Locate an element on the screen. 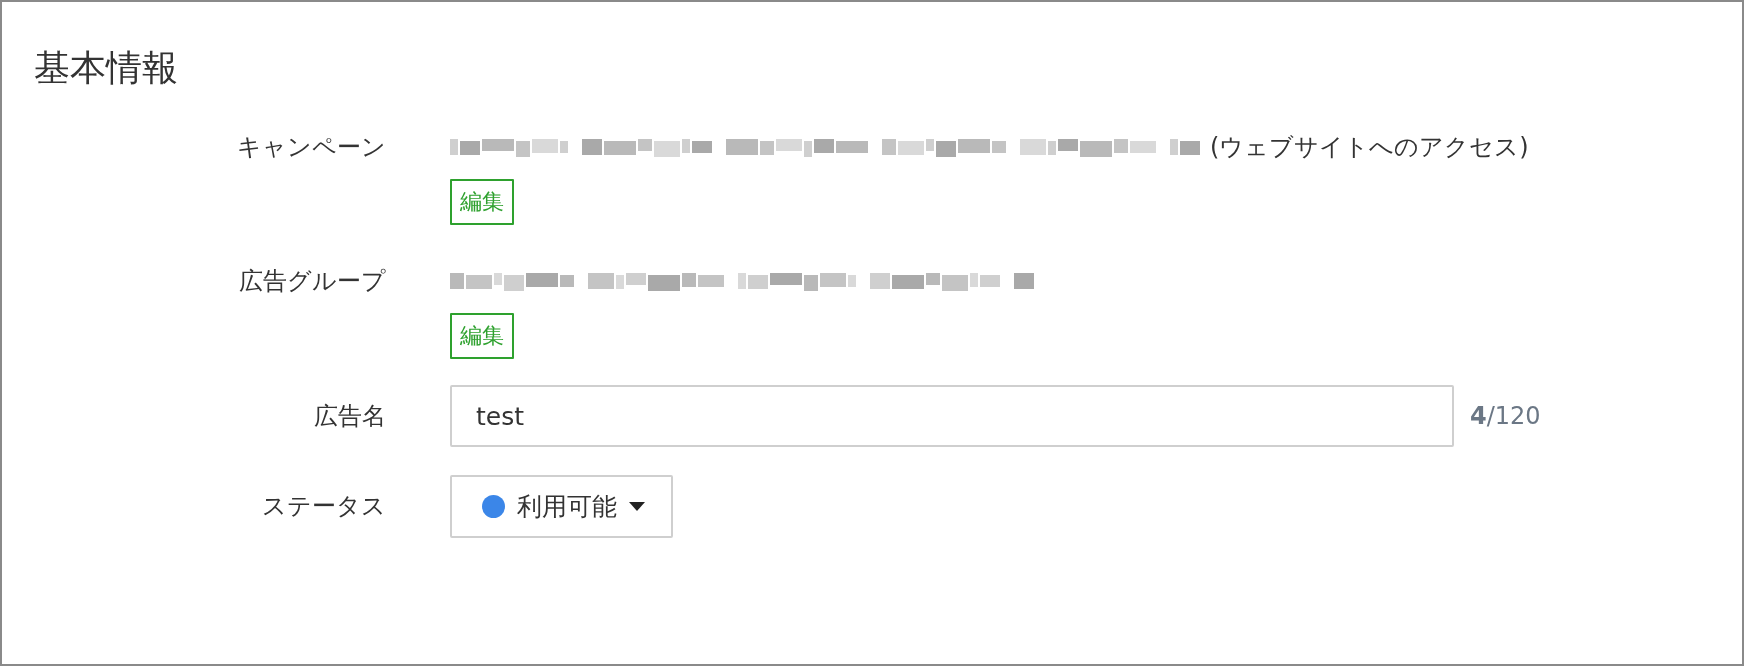 This screenshot has height=666, width=1744. field-label: キャンペーン is located at coordinates (311, 148).